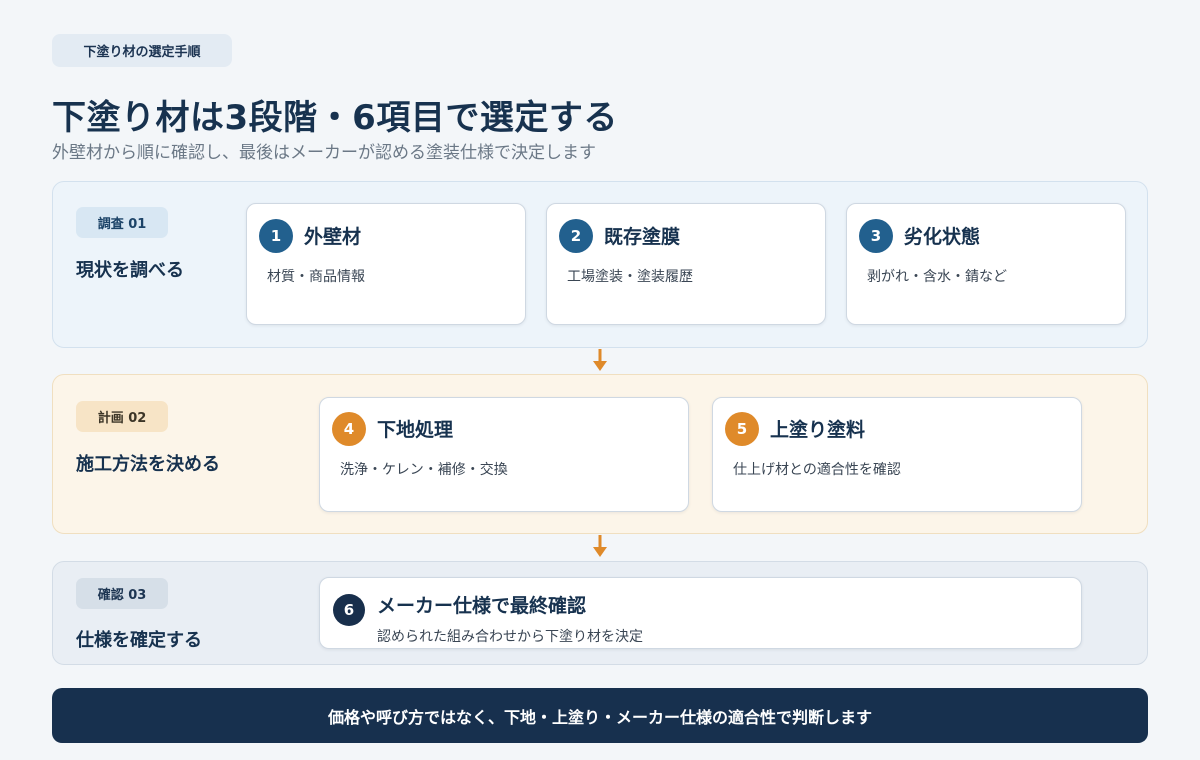 The height and width of the screenshot is (760, 1200). Describe the element at coordinates (130, 270) in the screenshot. I see `stage-label: 現状を調べる` at that location.